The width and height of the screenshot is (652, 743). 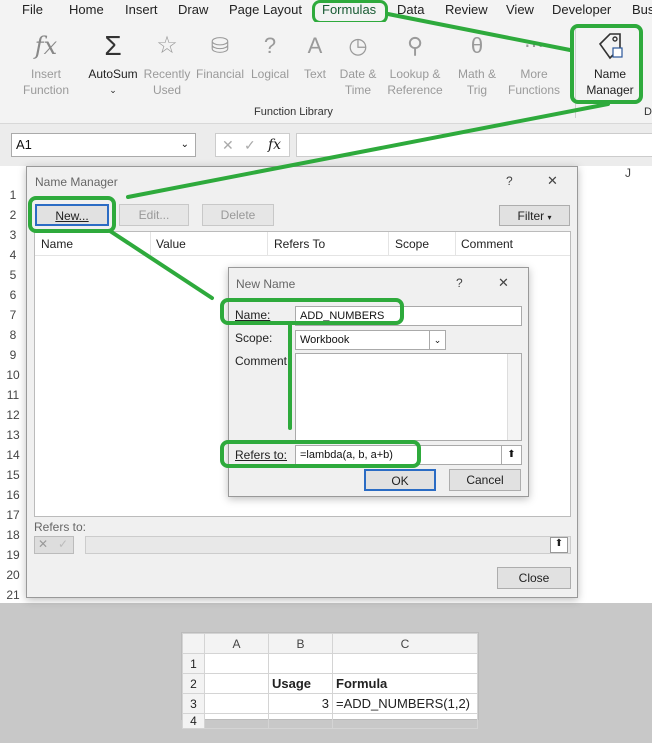 I want to click on math-trig-button: θ Math & Trig, so click(x=477, y=64).